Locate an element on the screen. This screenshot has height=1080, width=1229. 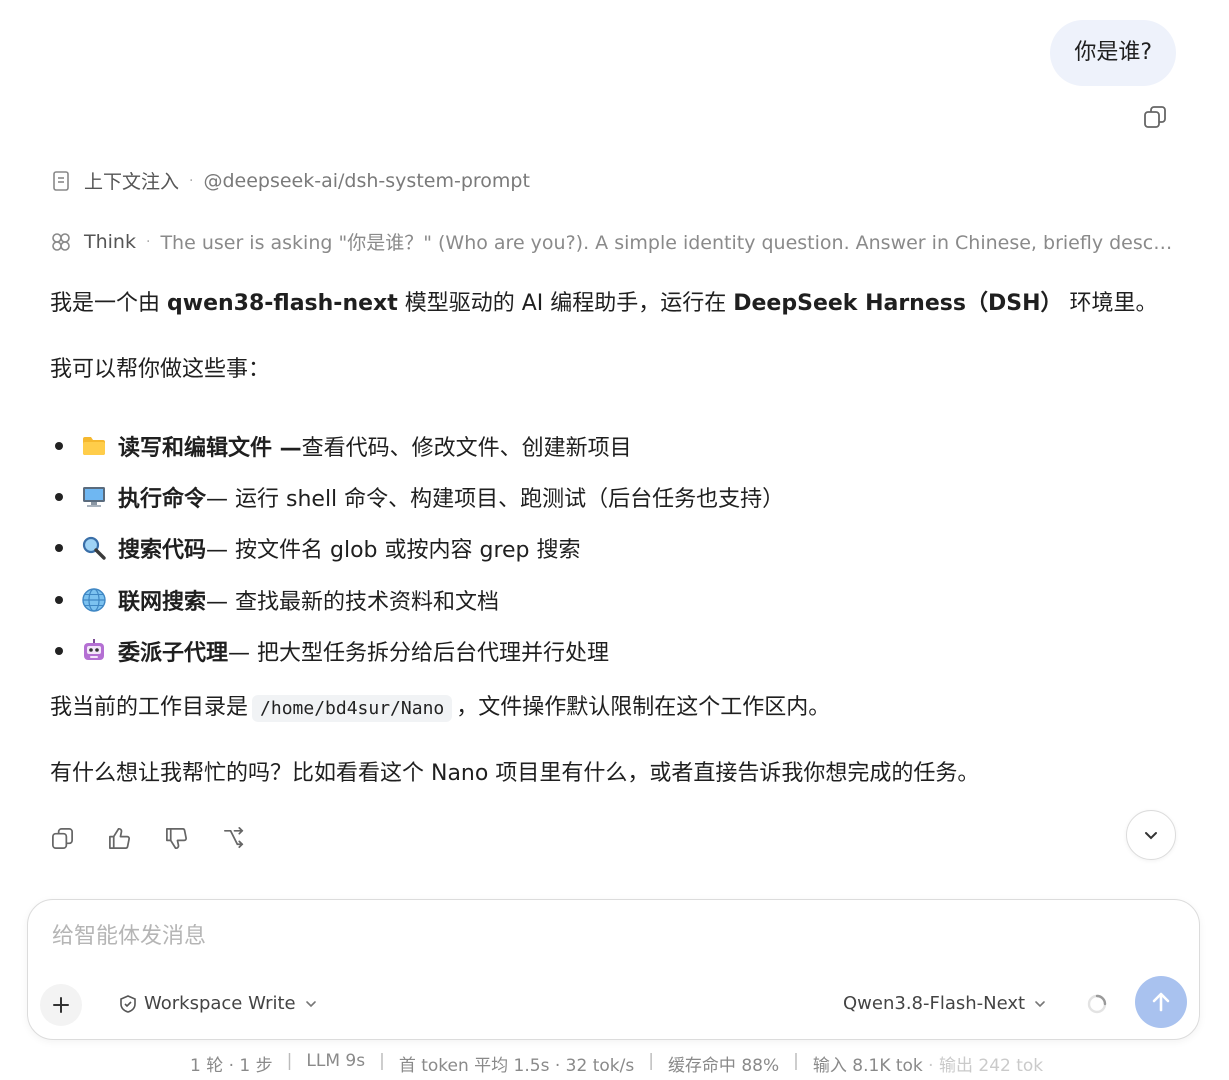
list-item: 委派子代理 — 把大型任务拆分给后台代理并行处理 is located at coordinates (417, 650).